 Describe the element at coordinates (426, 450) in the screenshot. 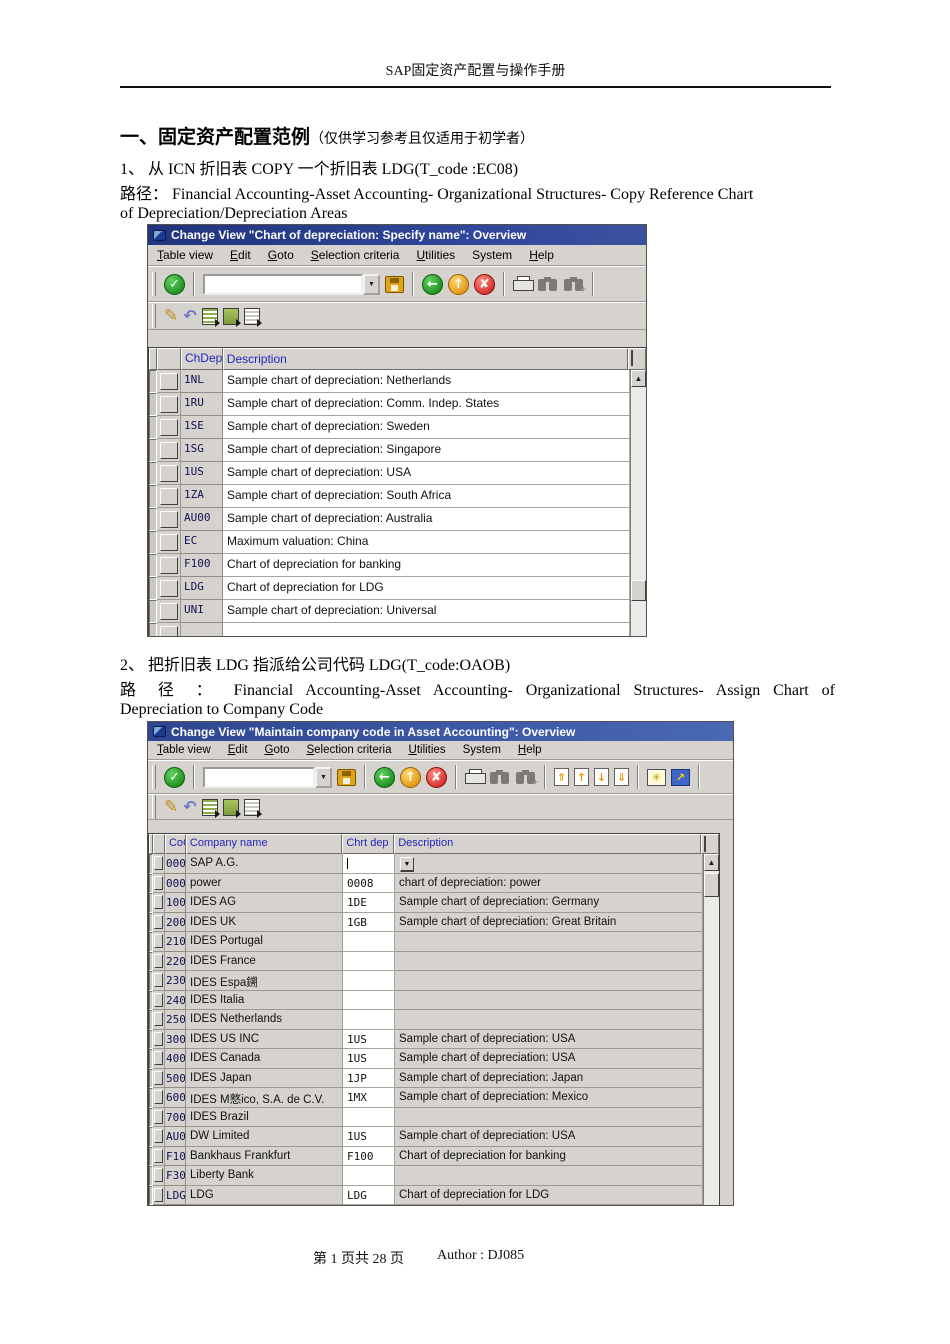

I see `description-cell: Sample chart of depreciation: Singapore` at that location.